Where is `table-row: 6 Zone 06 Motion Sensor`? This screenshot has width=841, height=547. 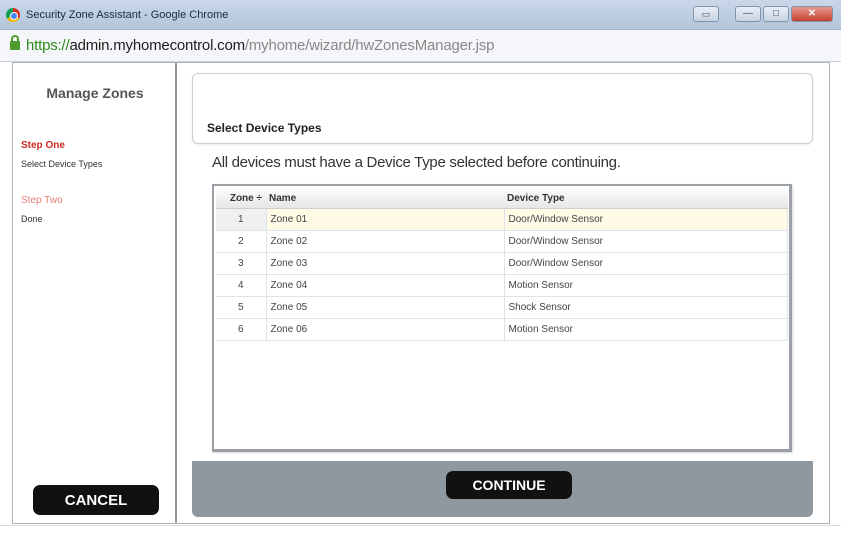 table-row: 6 Zone 06 Motion Sensor is located at coordinates (502, 329).